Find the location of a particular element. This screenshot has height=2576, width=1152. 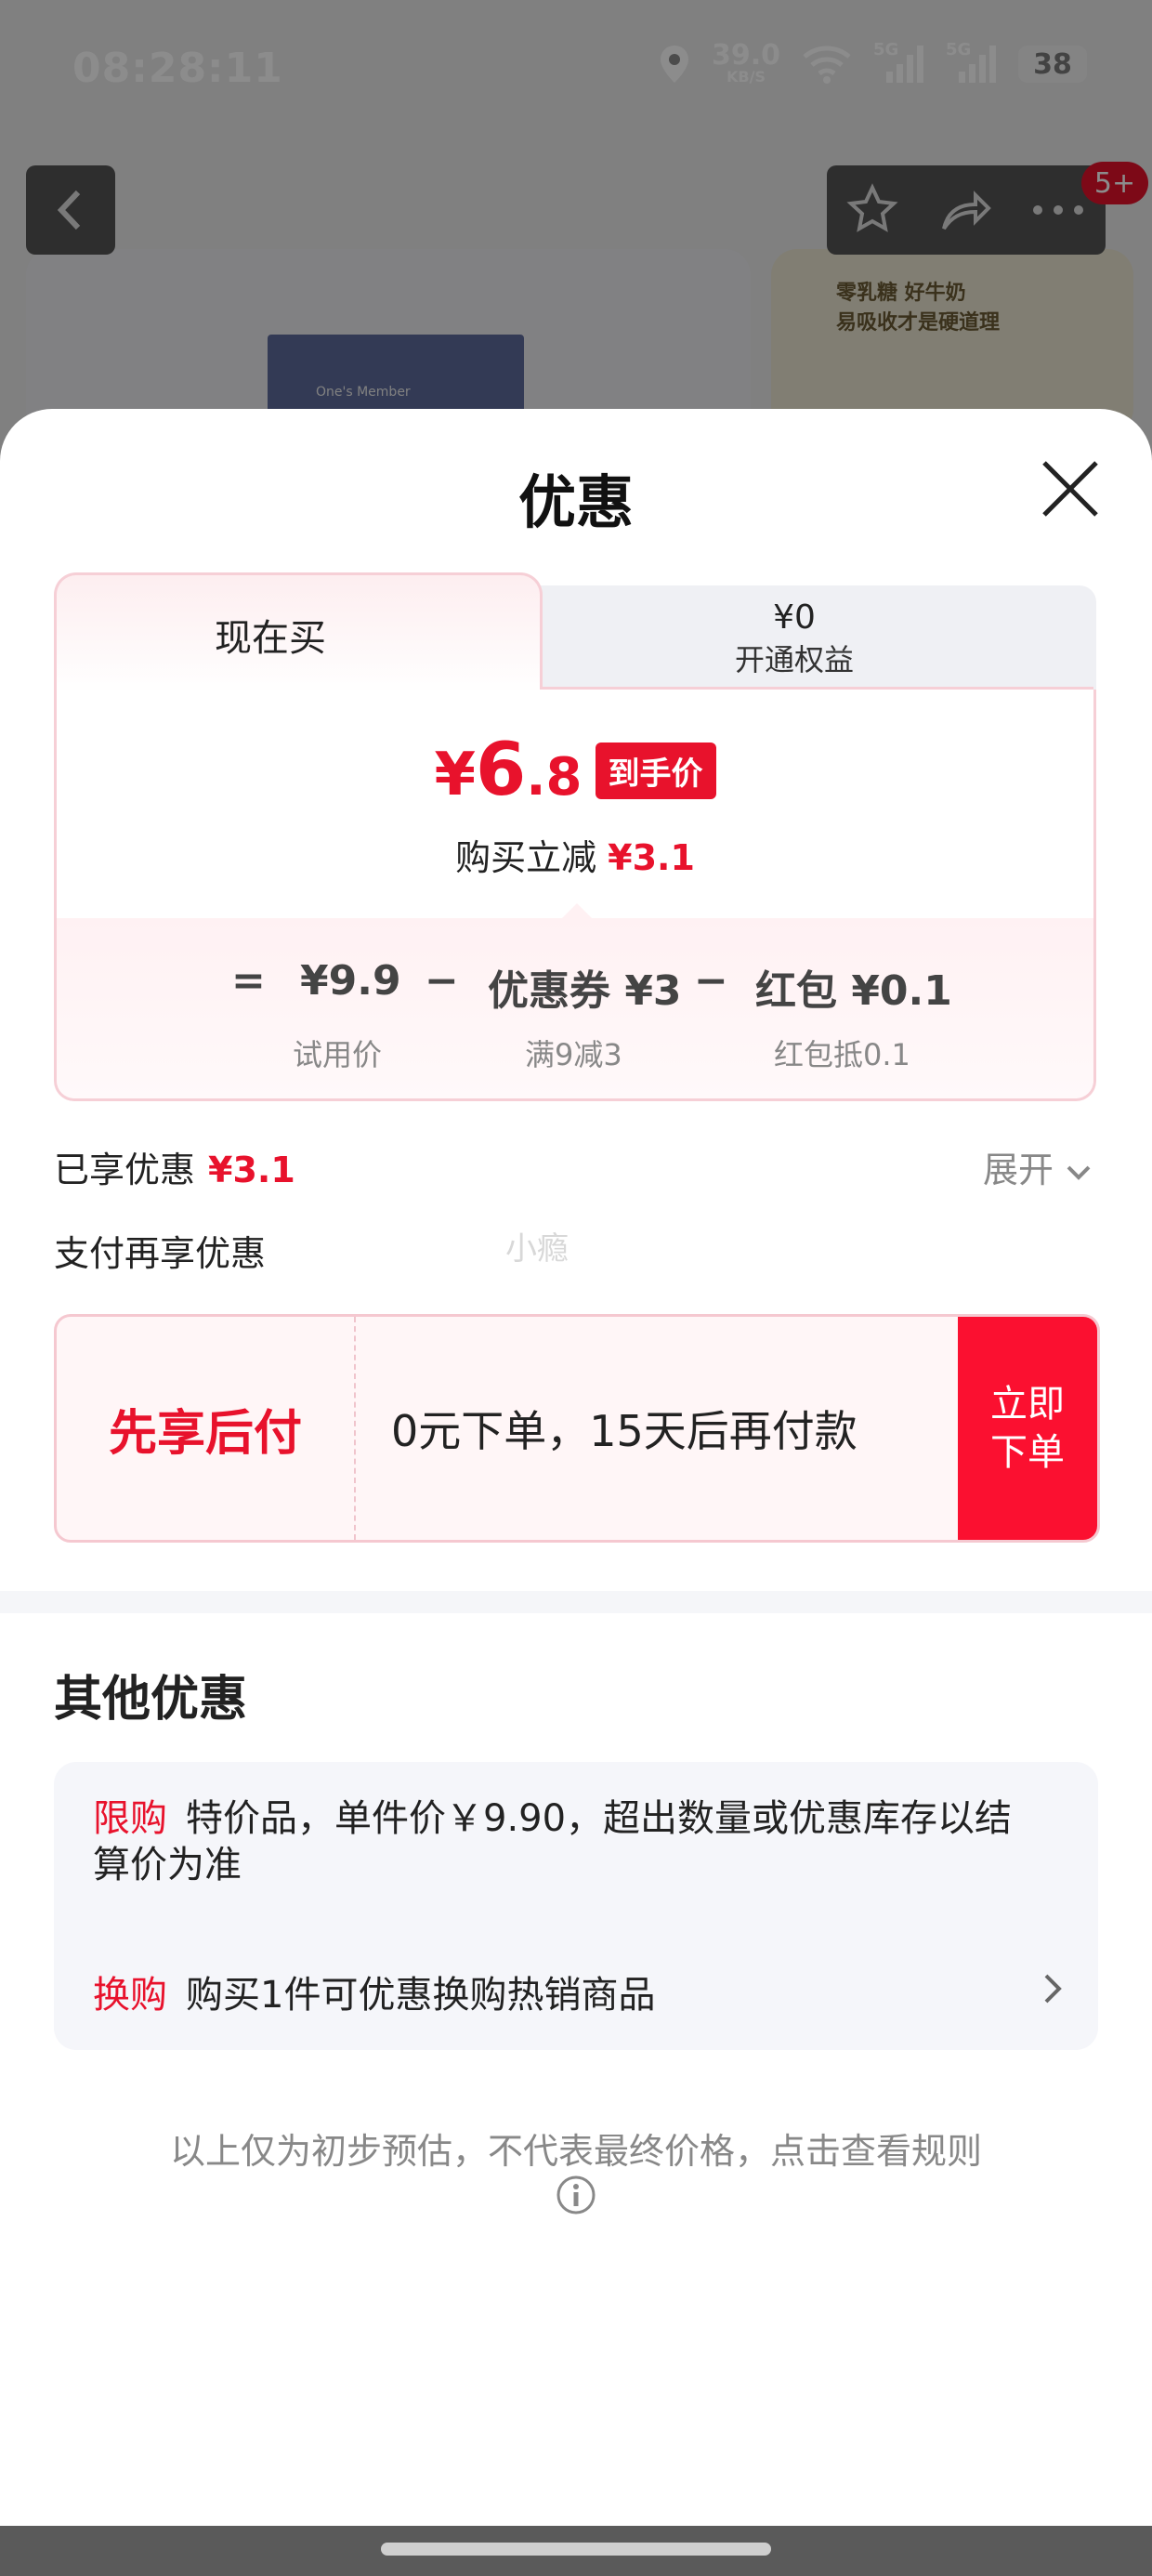

rules-footnote: 以上仅为初步预估，不代表最终价格，点击查看规则 is located at coordinates (576, 2148).